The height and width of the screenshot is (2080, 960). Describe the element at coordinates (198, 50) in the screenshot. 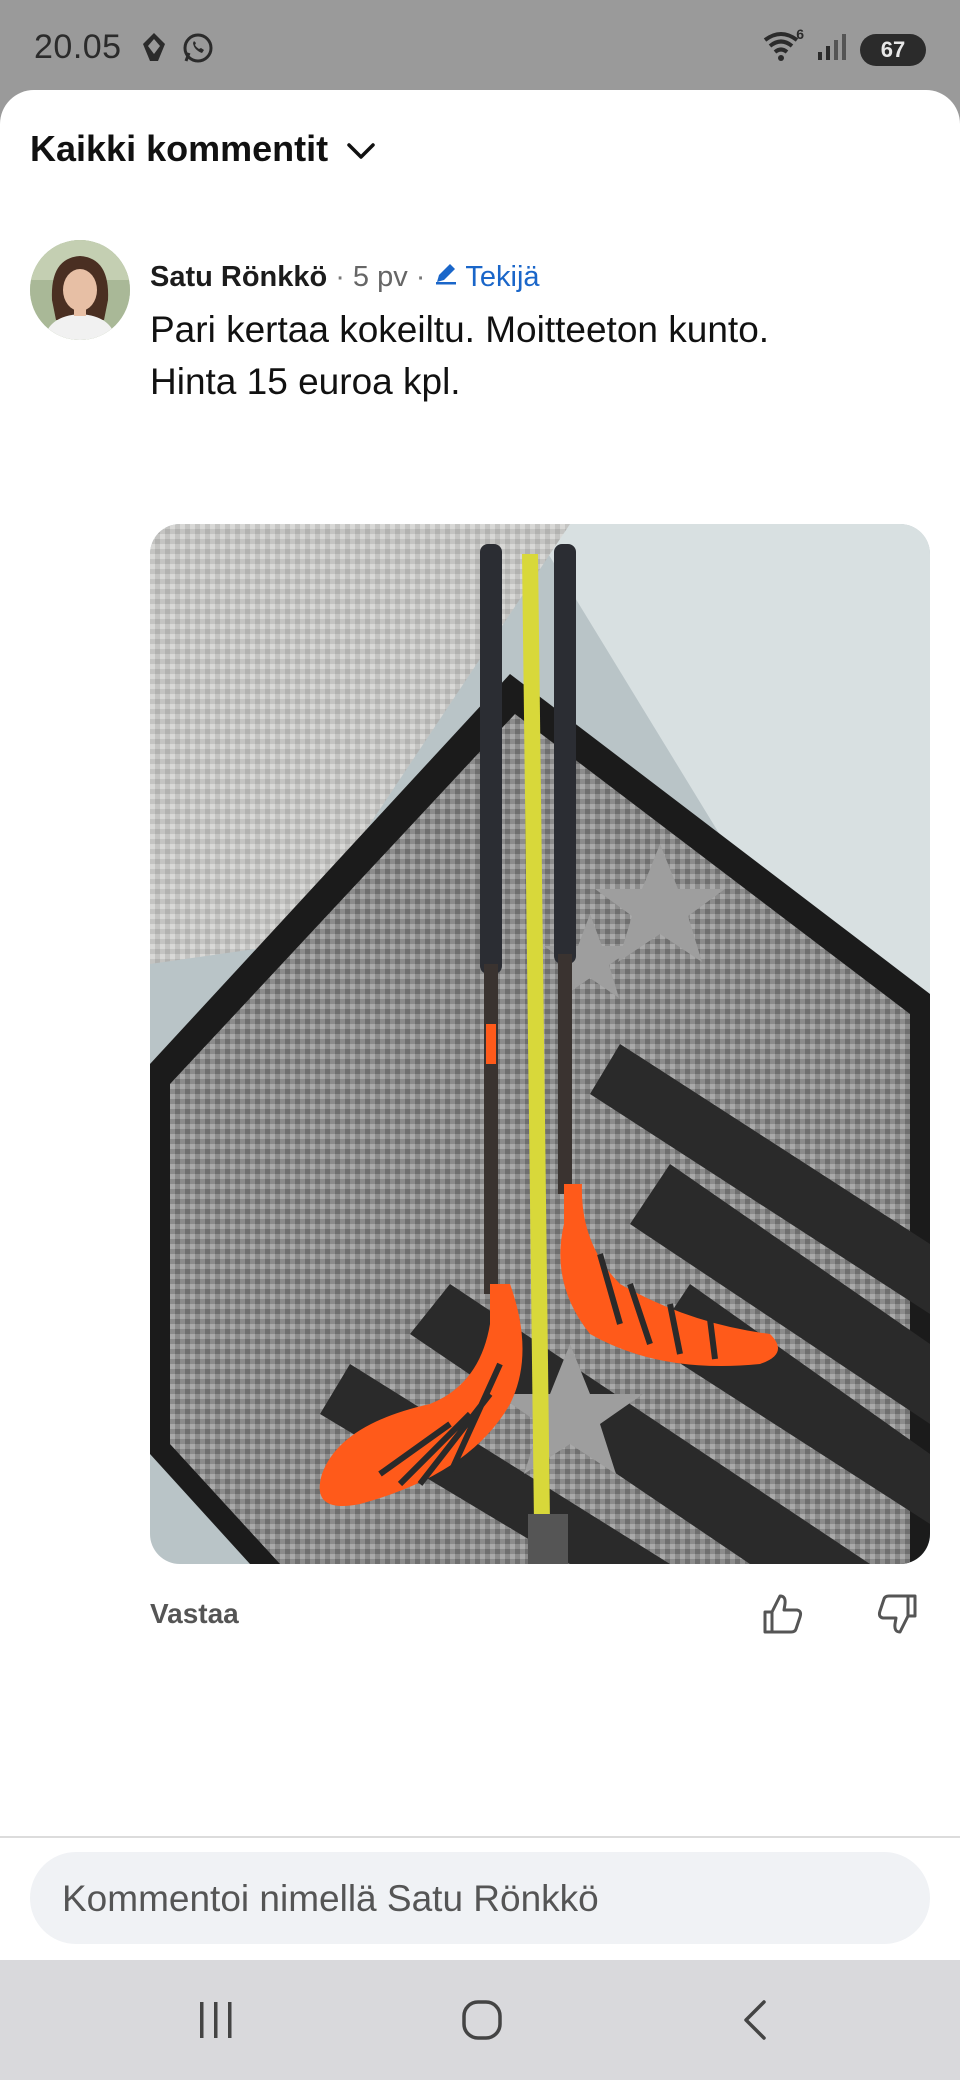

I see `whatsapp-icon` at that location.